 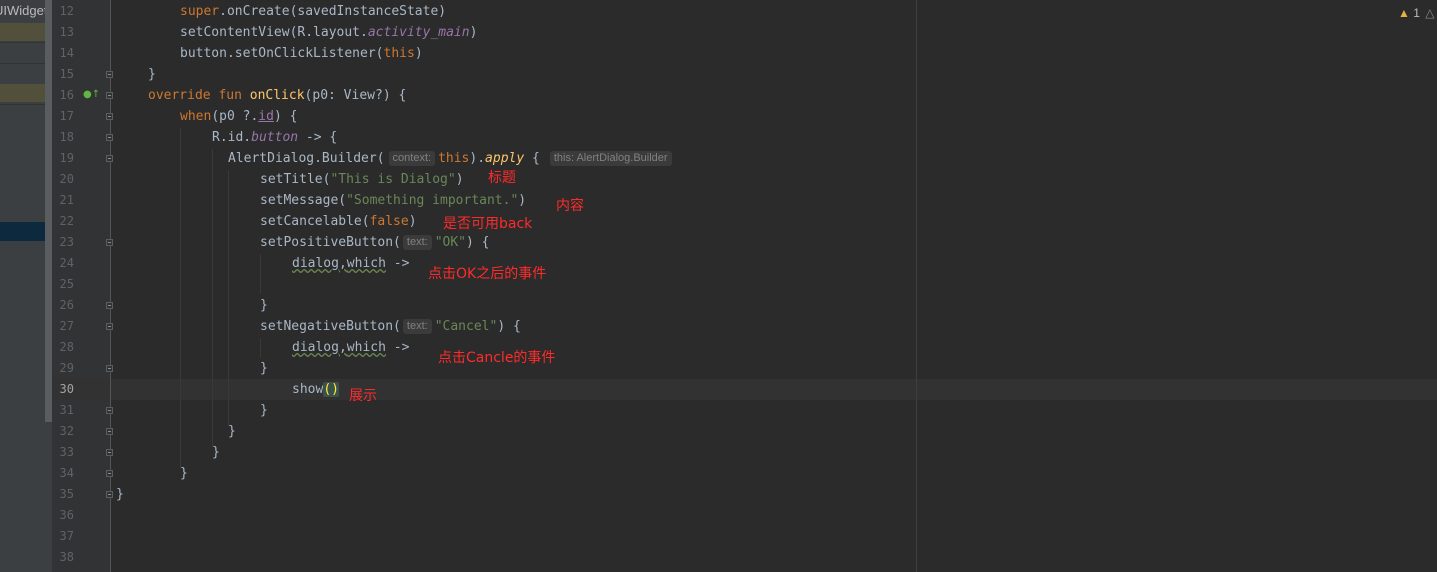 I want to click on code-token: super, so click(x=200, y=11).